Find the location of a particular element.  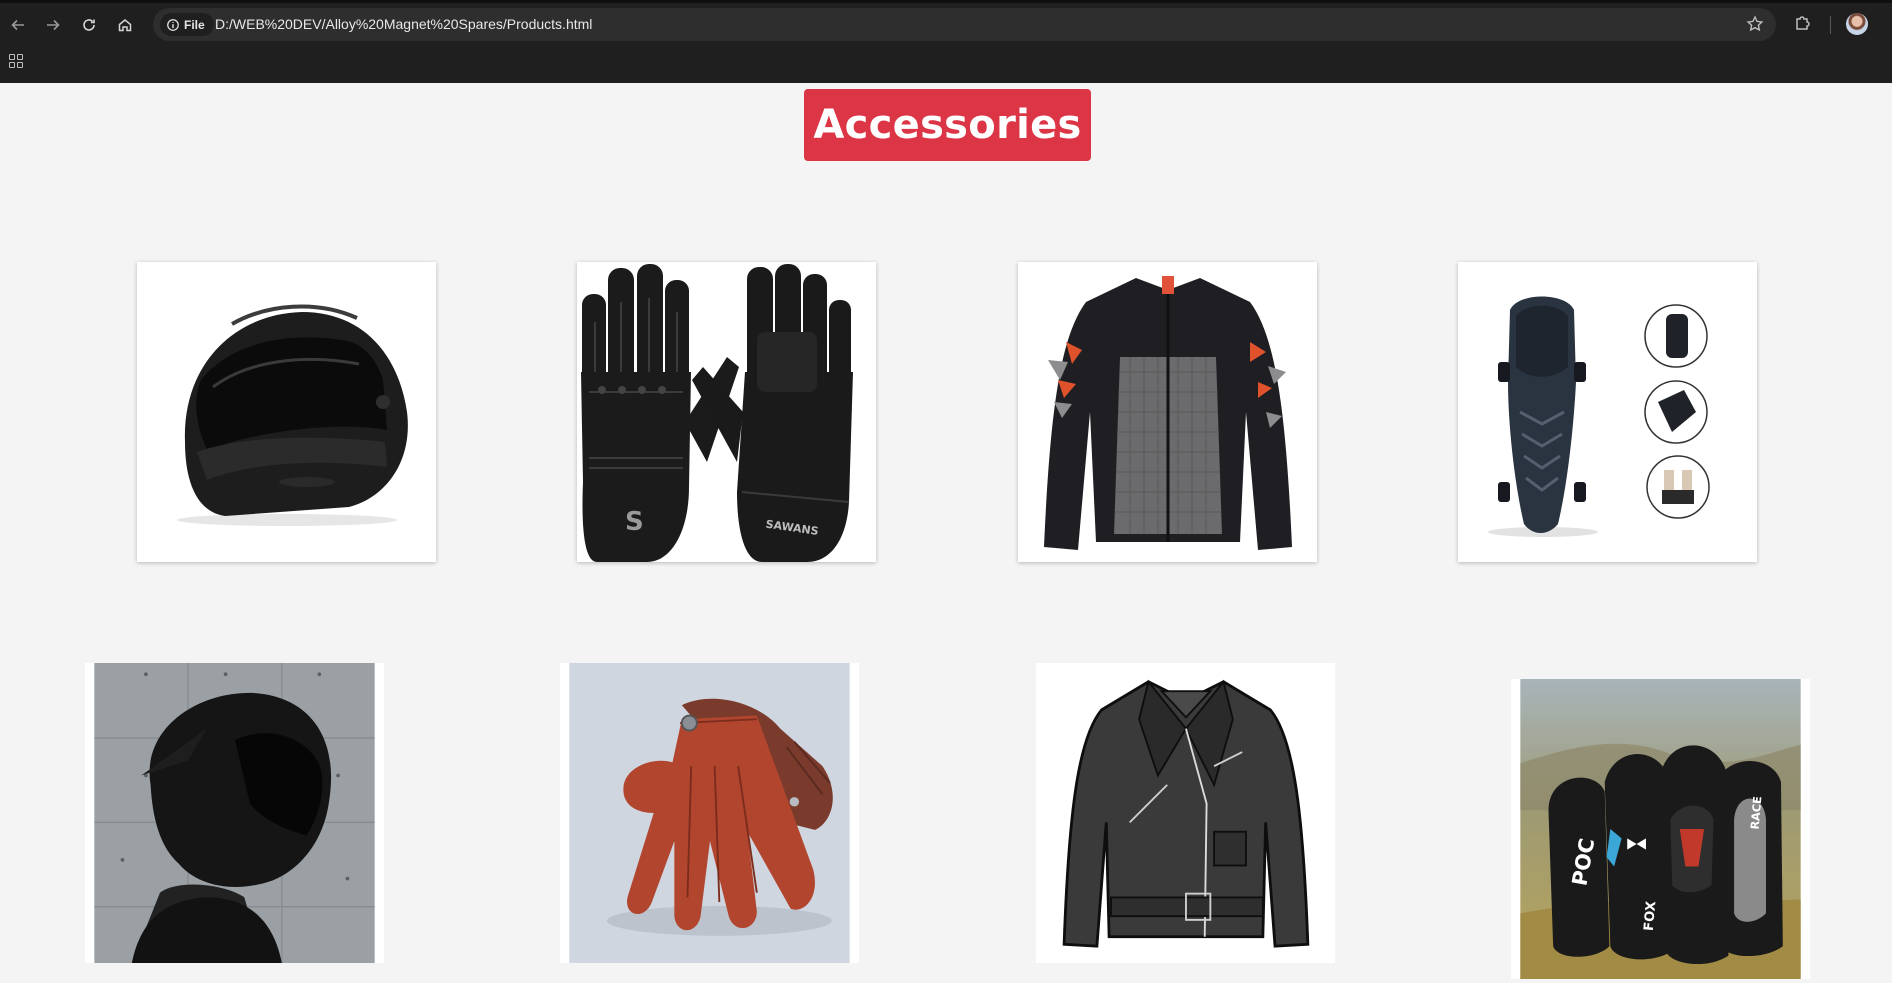

home-button is located at coordinates (125, 25).